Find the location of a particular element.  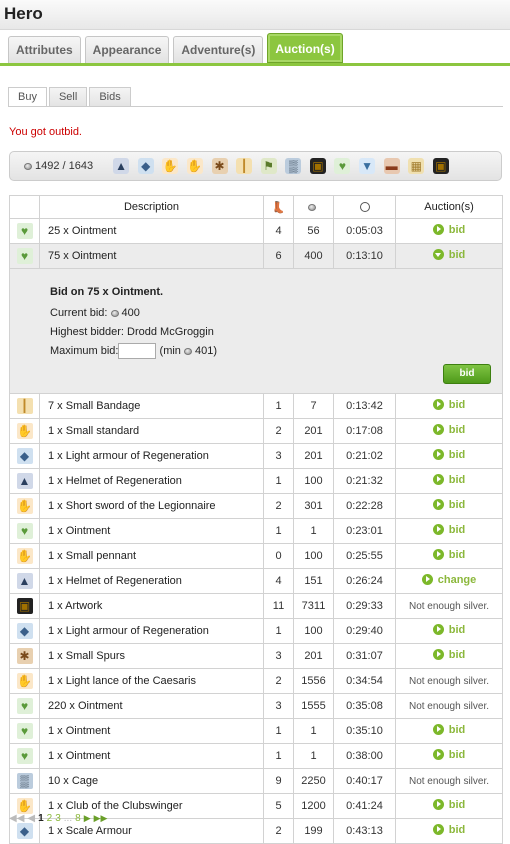

time-header is located at coordinates (364, 207).